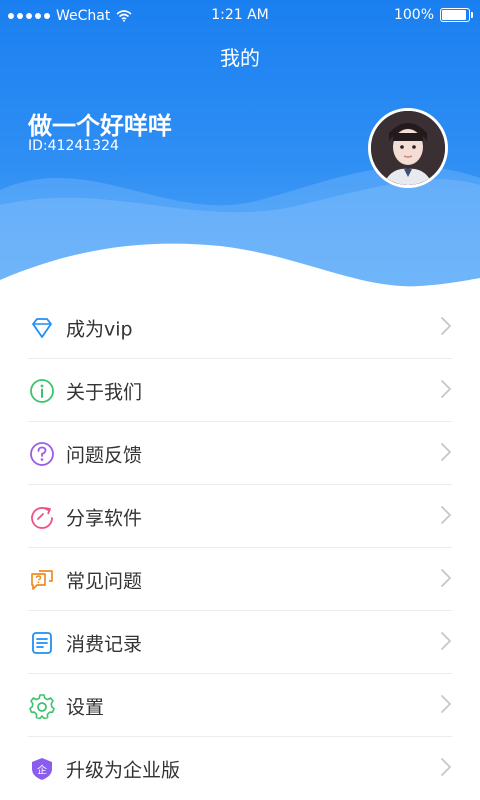 The width and height of the screenshot is (480, 800). What do you see at coordinates (240, 390) in the screenshot?
I see `menu-item-info: 关于我们` at bounding box center [240, 390].